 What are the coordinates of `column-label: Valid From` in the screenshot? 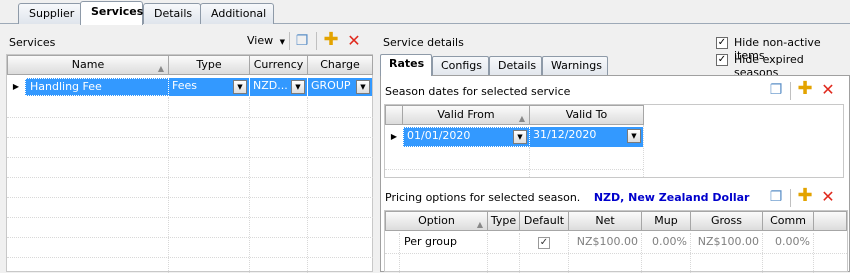 It's located at (466, 114).